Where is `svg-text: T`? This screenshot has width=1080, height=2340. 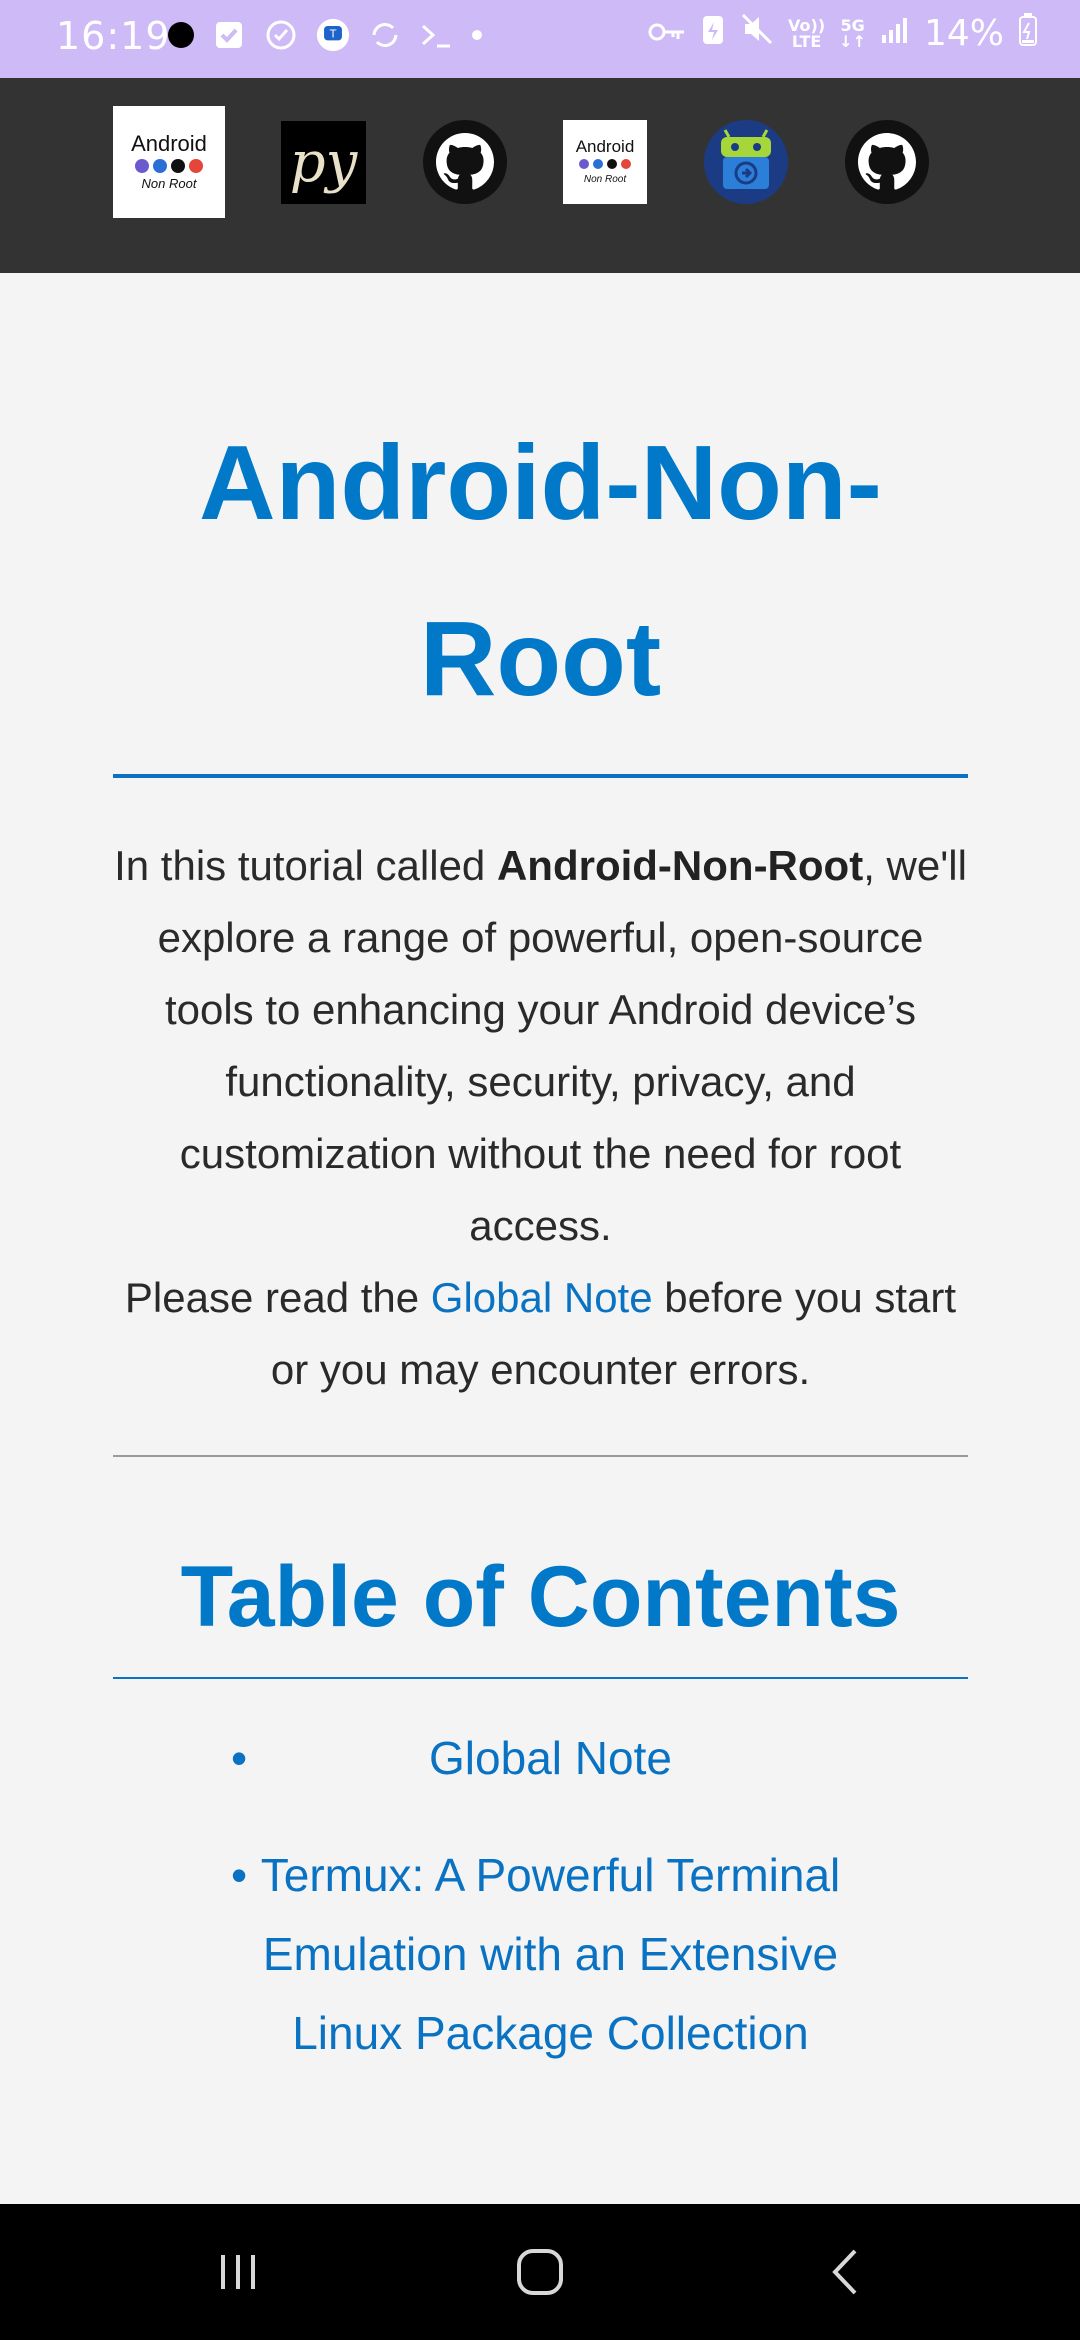 svg-text: T is located at coordinates (333, 34).